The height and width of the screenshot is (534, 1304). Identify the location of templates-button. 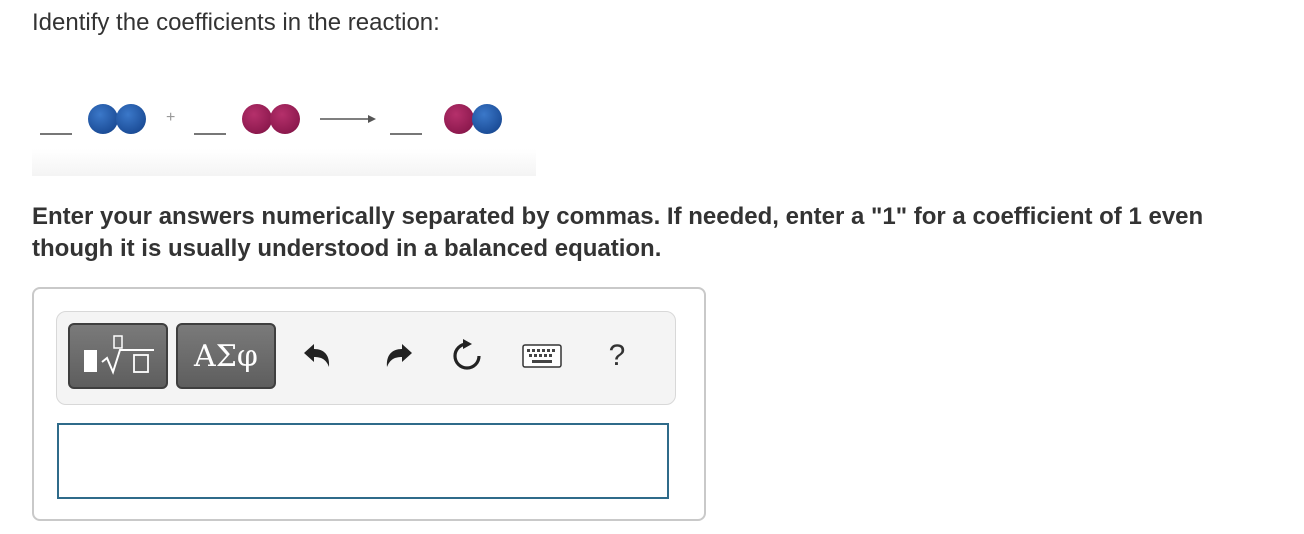
(118, 356).